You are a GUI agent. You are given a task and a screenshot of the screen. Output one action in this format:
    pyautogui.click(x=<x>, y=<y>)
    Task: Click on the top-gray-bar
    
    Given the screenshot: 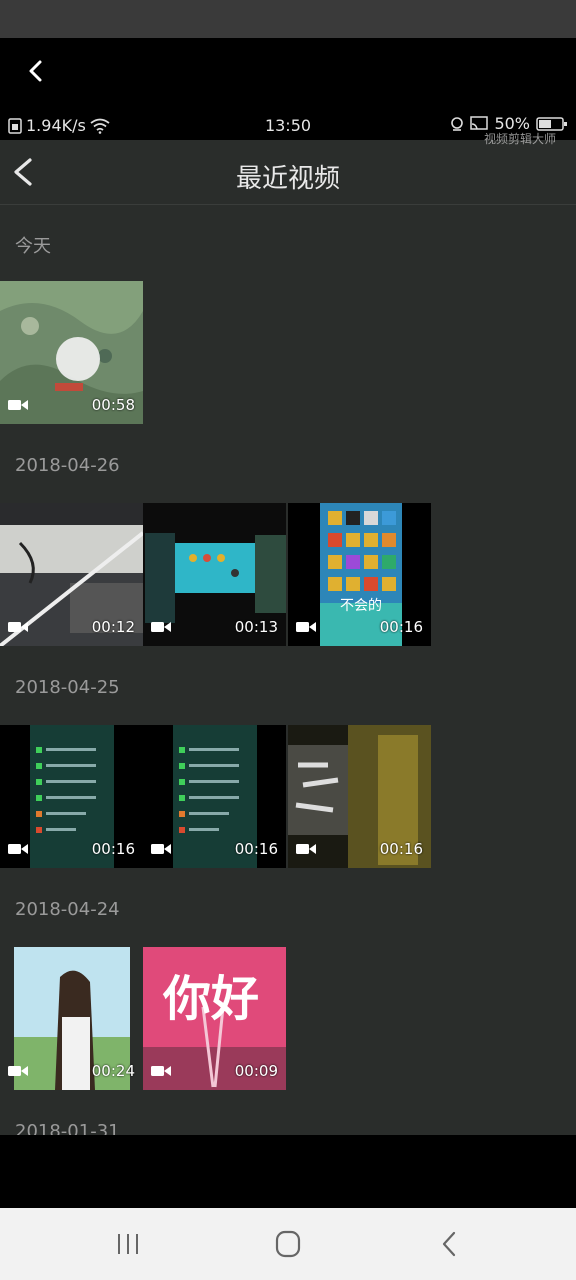 What is the action you would take?
    pyautogui.click(x=288, y=19)
    